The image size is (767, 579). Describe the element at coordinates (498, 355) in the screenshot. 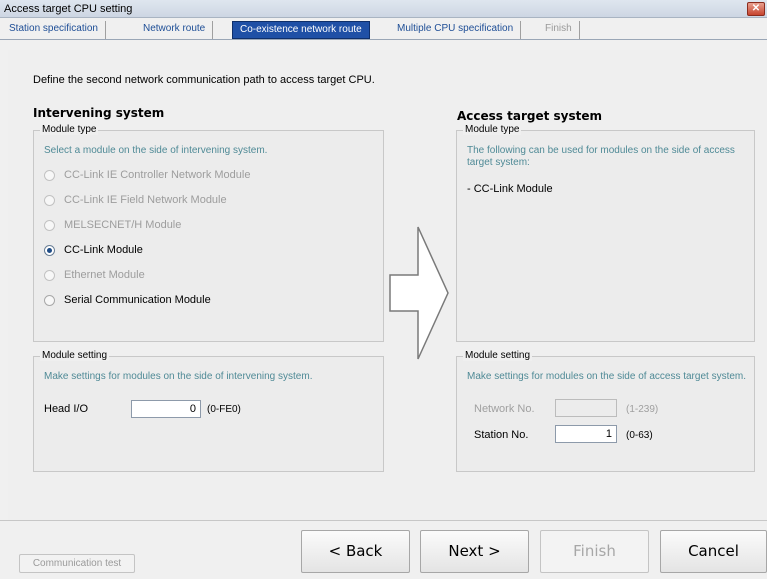

I see `target-module-setting-legend: Module setting` at that location.